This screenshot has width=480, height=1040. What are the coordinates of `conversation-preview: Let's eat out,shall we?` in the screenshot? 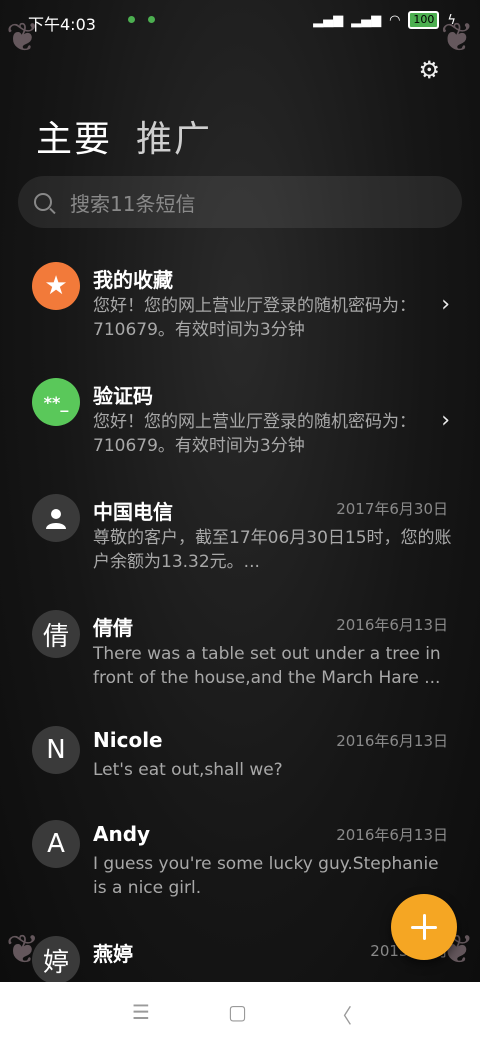 It's located at (188, 770).